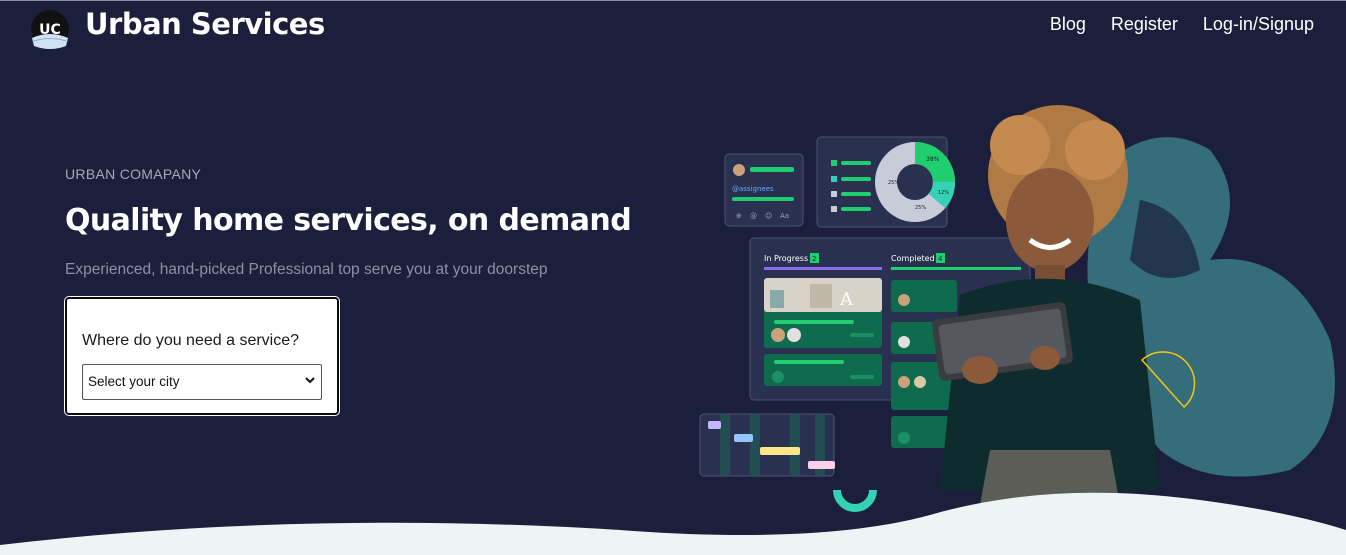  I want to click on donut-label-4: 25%, so click(920, 208).